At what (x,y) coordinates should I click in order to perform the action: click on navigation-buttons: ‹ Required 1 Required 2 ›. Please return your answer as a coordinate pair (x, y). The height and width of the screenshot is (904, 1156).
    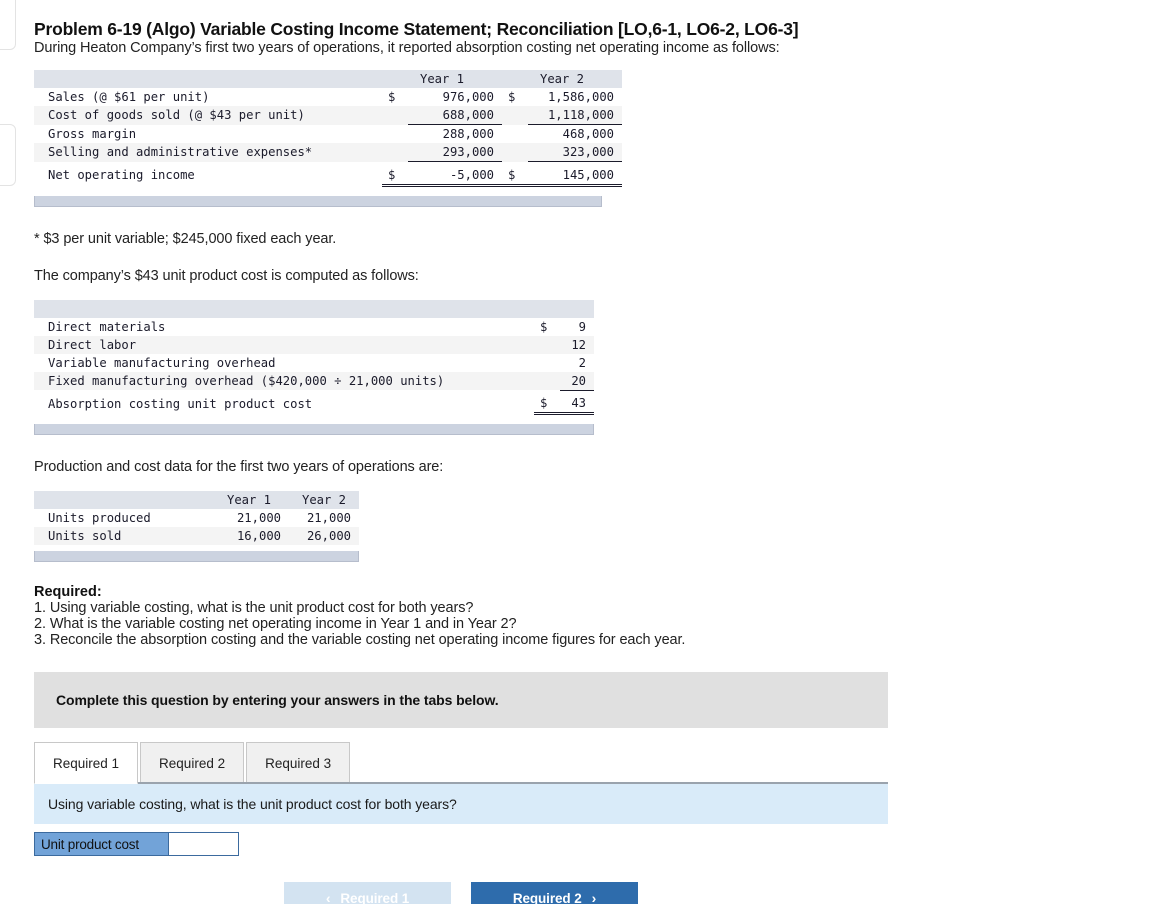
    Looking at the image, I should click on (461, 893).